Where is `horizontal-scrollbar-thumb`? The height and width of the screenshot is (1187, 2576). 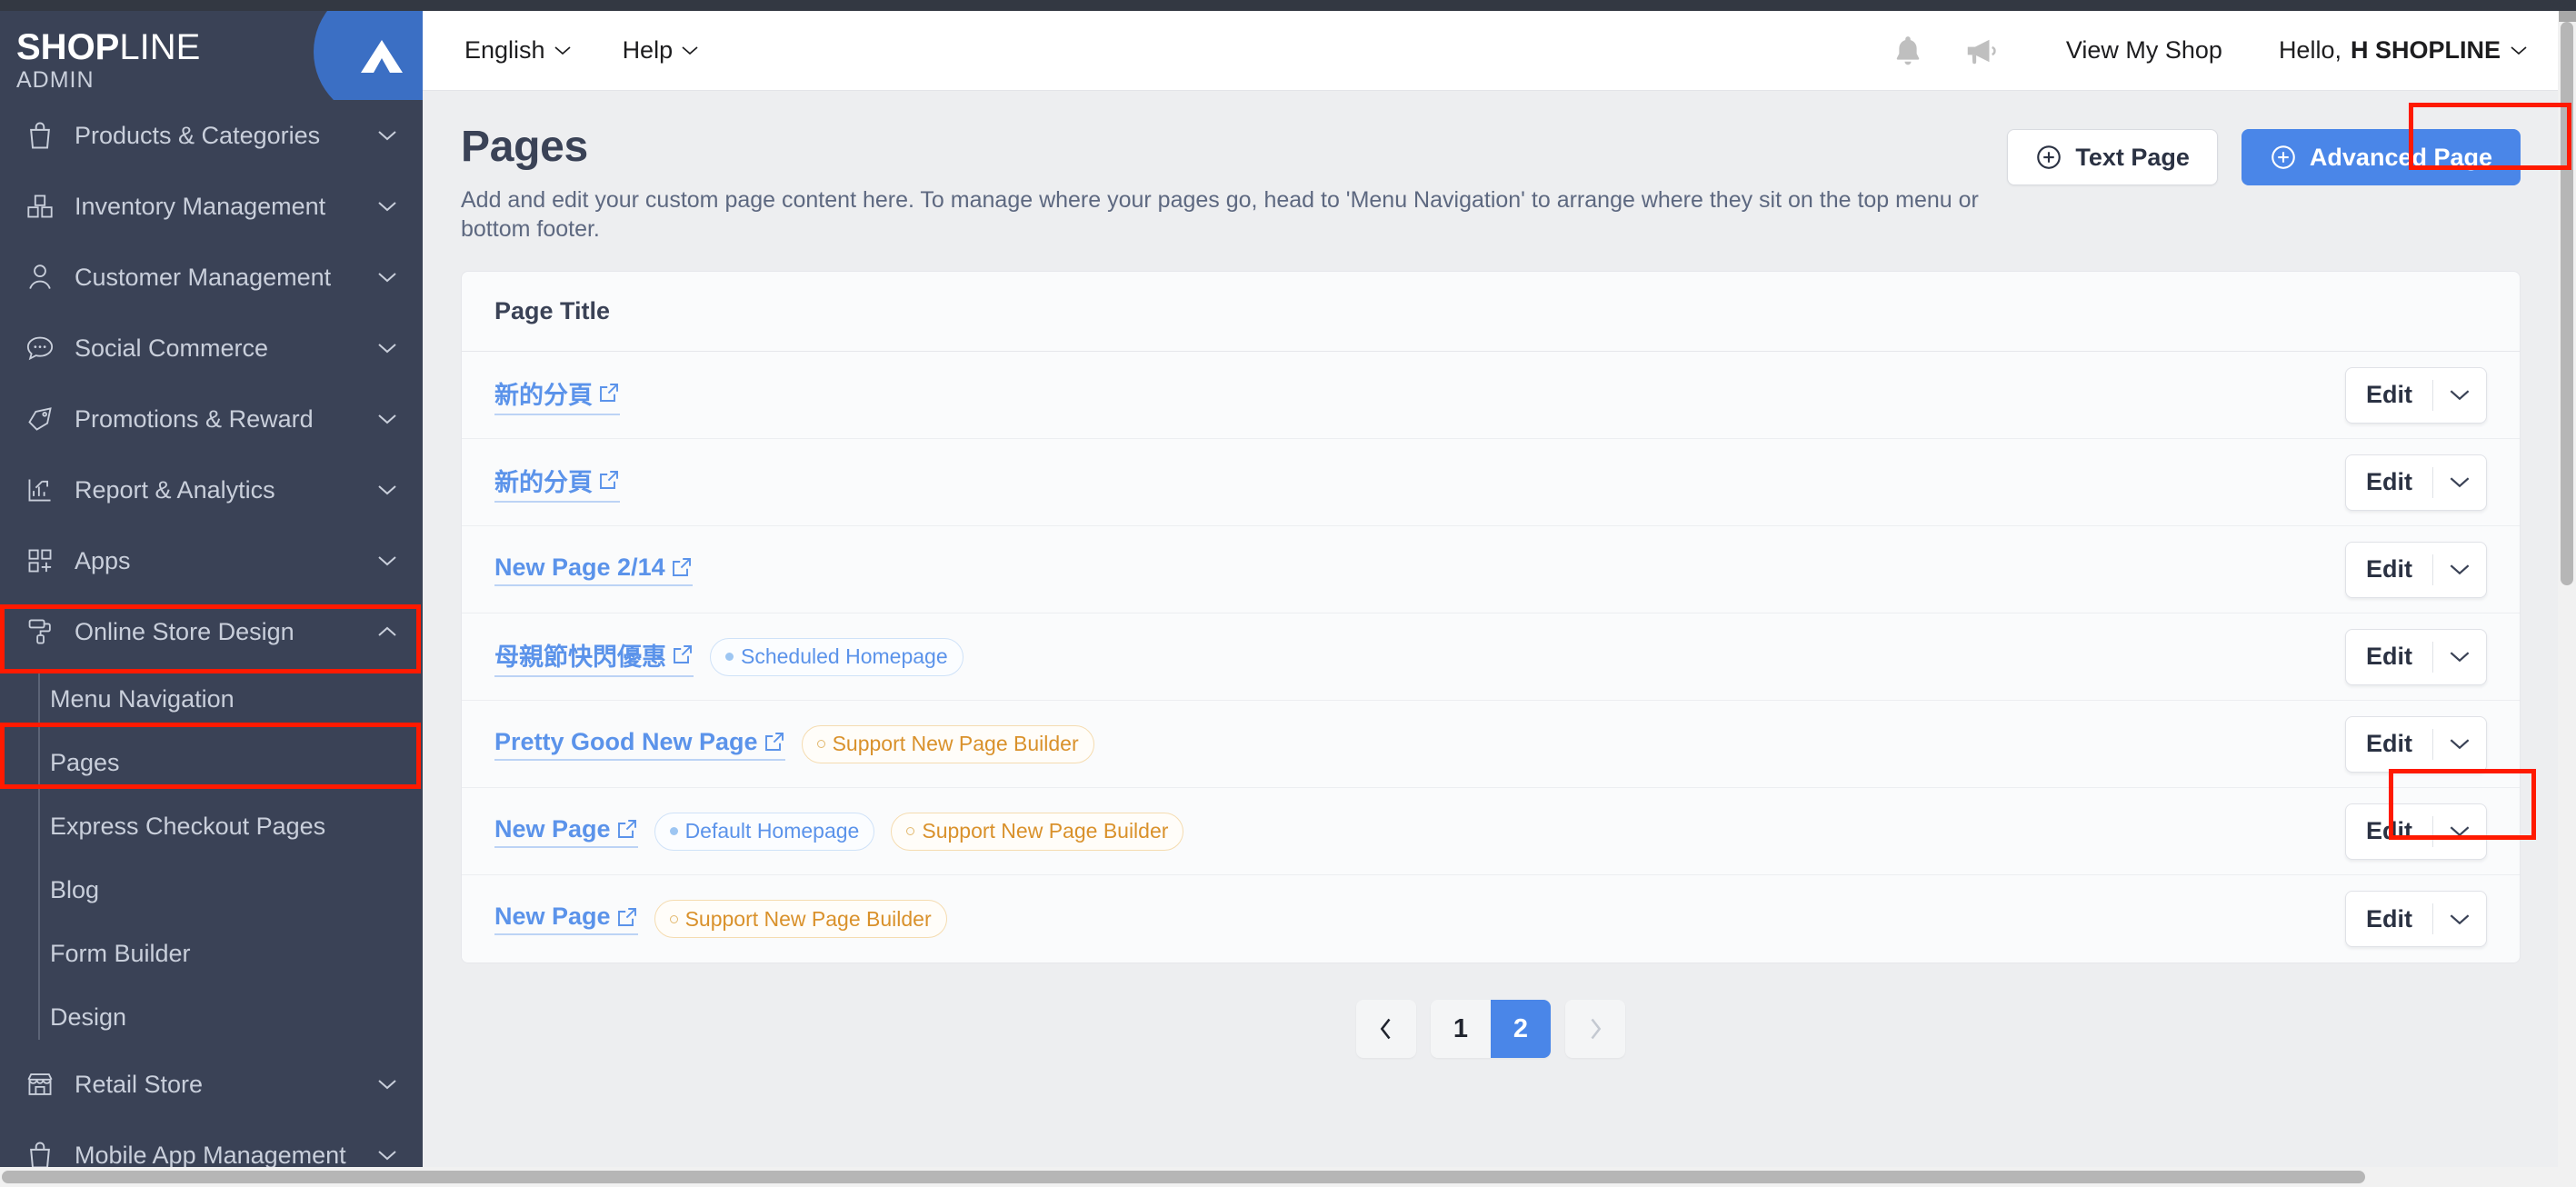
horizontal-scrollbar-thumb is located at coordinates (1183, 1177).